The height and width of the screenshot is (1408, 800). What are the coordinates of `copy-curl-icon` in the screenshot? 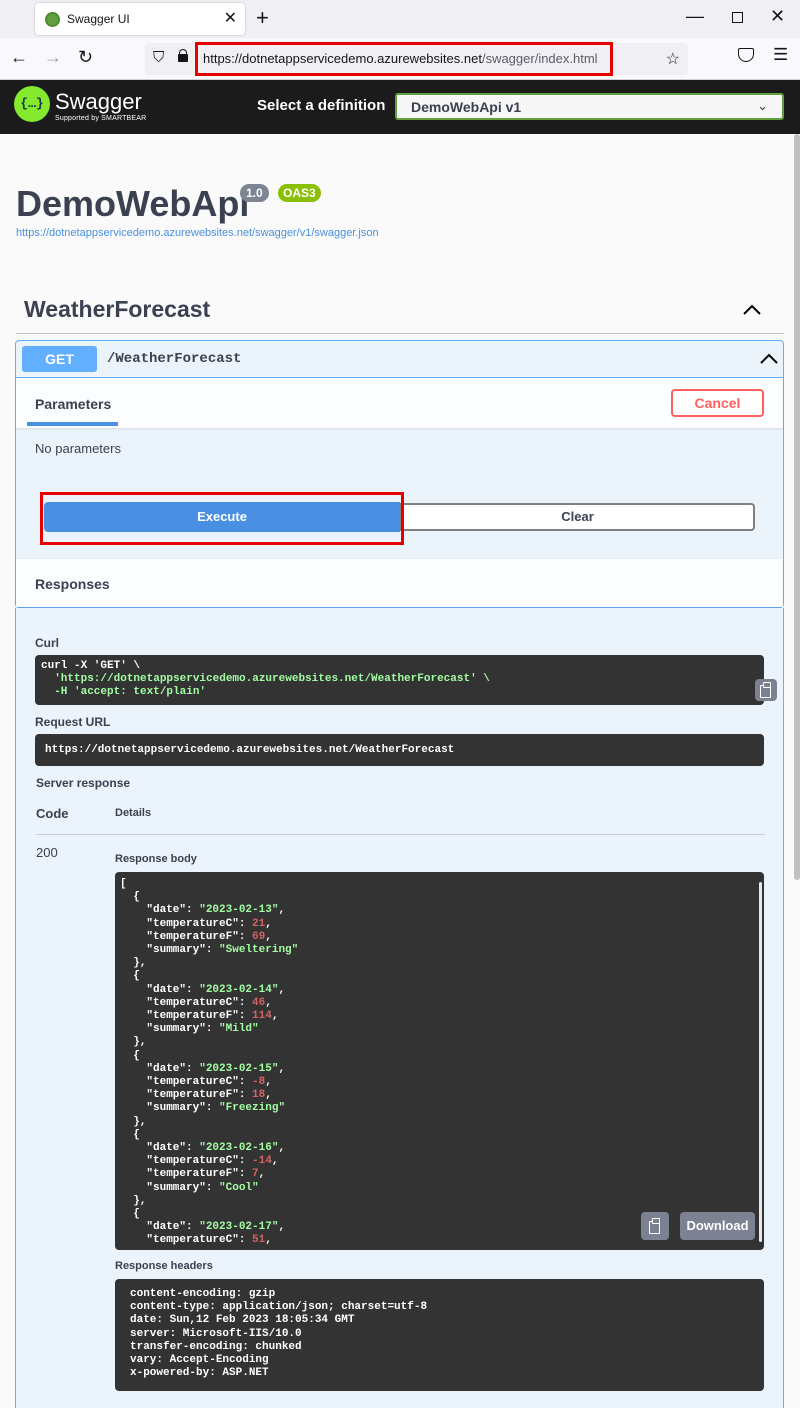 It's located at (766, 690).